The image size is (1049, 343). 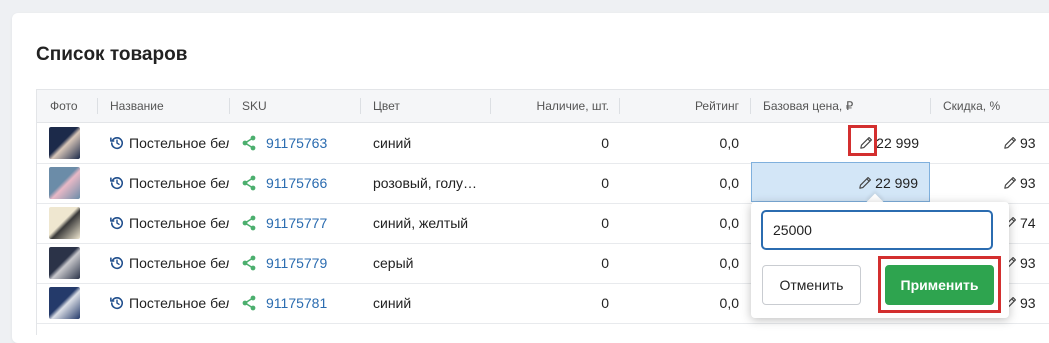 What do you see at coordinates (880, 260) in the screenshot?
I see `price-edit-popup: Отменить Применить` at bounding box center [880, 260].